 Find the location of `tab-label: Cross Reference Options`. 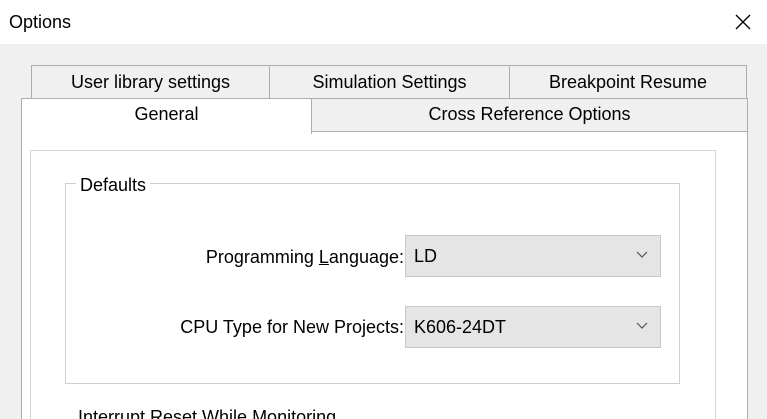

tab-label: Cross Reference Options is located at coordinates (529, 114).